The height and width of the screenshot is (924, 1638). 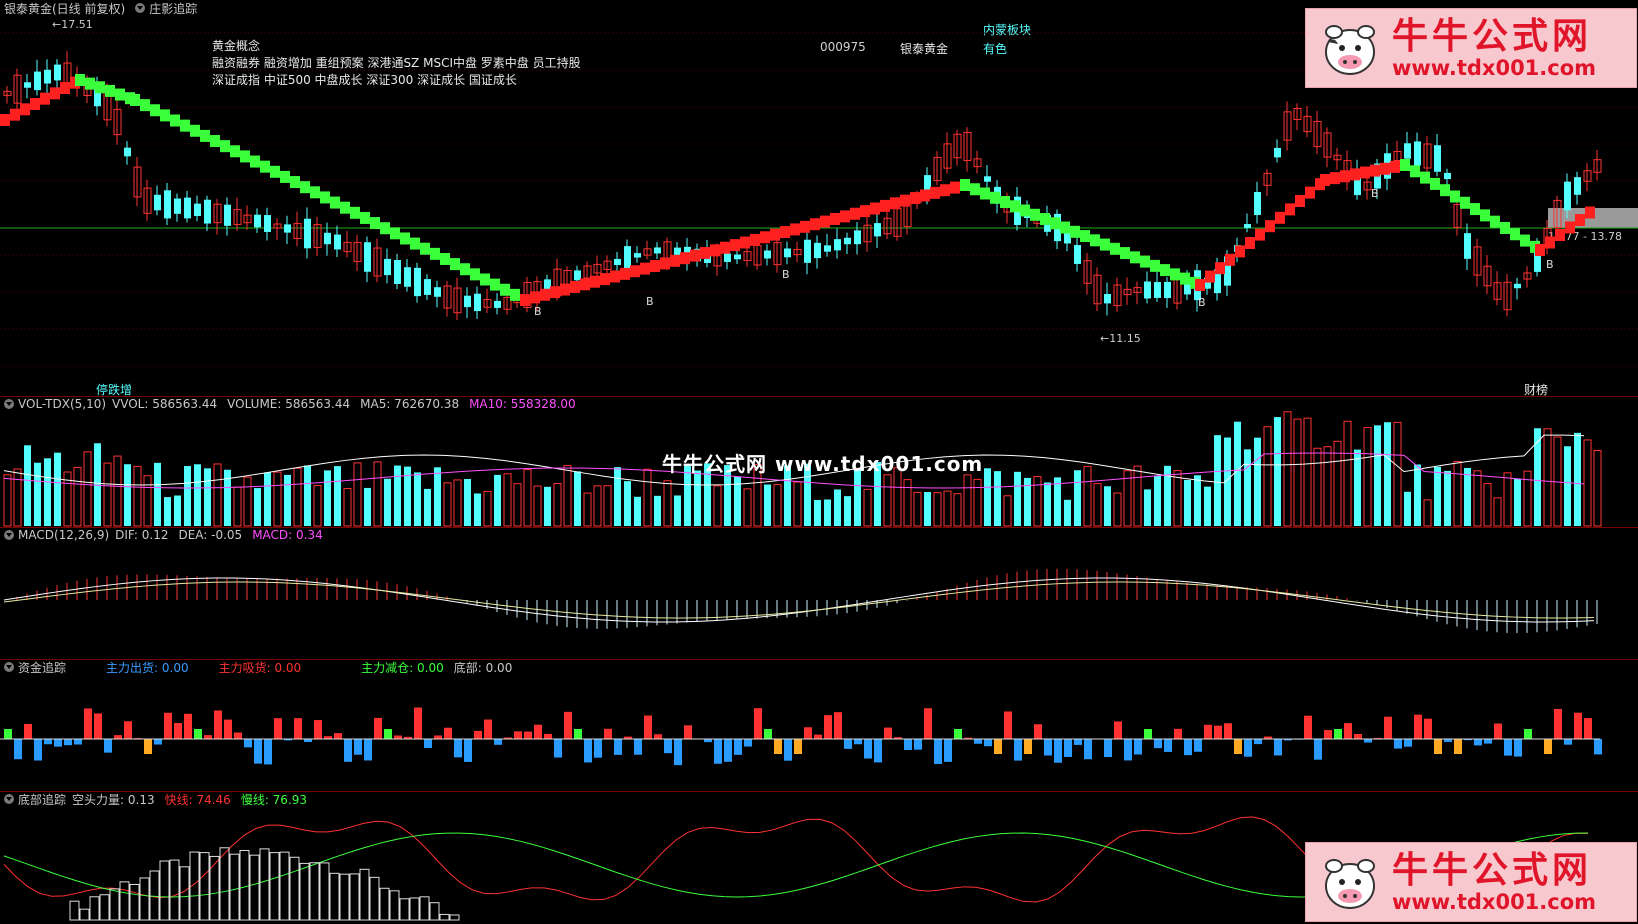 I want to click on macd-name: MACD(12,26,9), so click(x=63, y=535).